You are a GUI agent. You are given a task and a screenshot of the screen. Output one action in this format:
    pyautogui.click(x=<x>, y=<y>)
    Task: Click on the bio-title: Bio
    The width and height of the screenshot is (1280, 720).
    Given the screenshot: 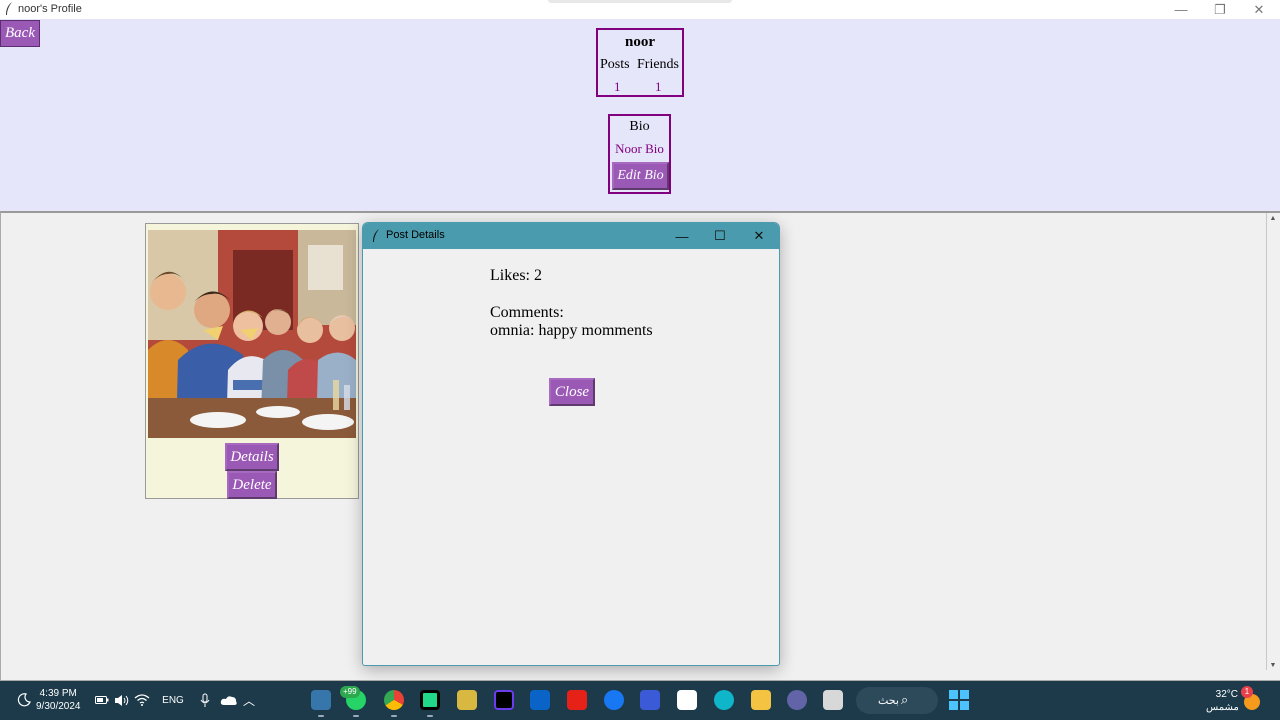 What is the action you would take?
    pyautogui.click(x=639, y=126)
    